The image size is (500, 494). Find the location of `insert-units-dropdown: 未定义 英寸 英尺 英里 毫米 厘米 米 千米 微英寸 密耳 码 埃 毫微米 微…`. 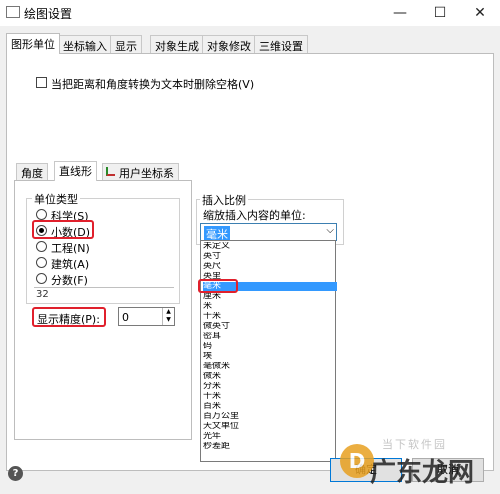

insert-units-dropdown: 未定义 英寸 英尺 英里 毫米 厘米 米 千米 微英寸 密耳 码 埃 毫微米 微… is located at coordinates (268, 351).